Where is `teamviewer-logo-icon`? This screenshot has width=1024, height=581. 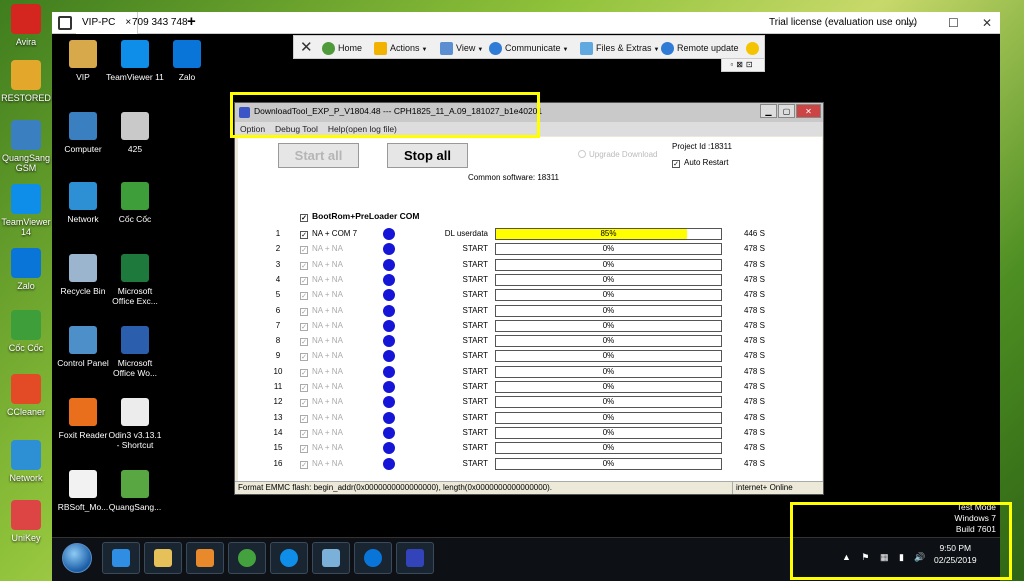 teamviewer-logo-icon is located at coordinates (65, 23).